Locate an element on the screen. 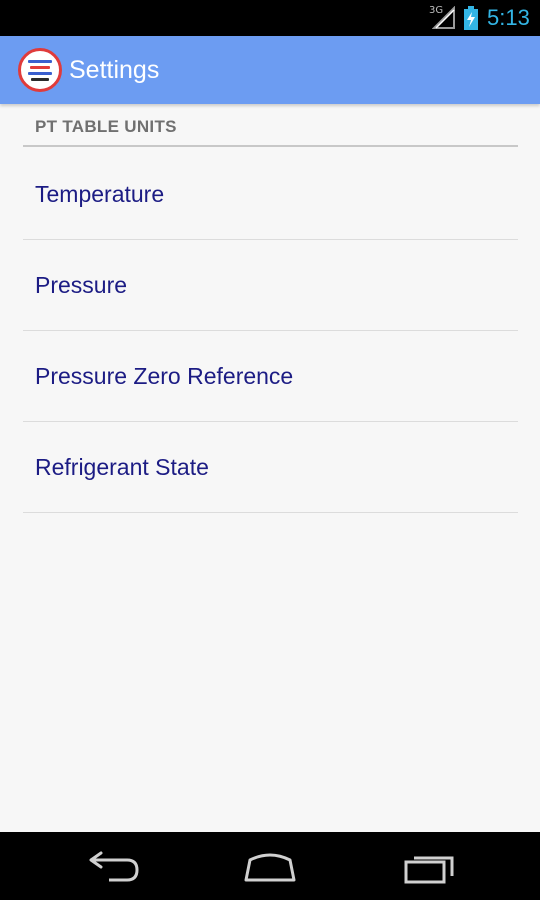 This screenshot has width=540, height=900. setting-pressure-zero-reference: Pressure Zero Reference is located at coordinates (270, 376).